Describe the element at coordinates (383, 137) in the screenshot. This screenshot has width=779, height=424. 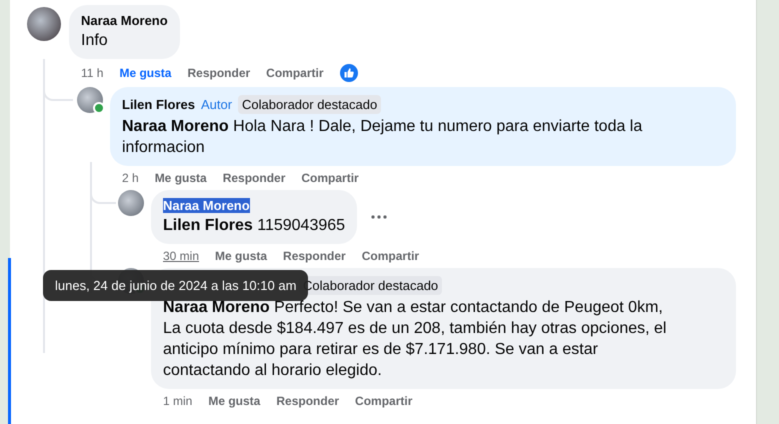
I see `comment-text: Naraa Moreno Hola Nara ! Dale, Dejame tu numero para enviarte toda la informacion` at that location.